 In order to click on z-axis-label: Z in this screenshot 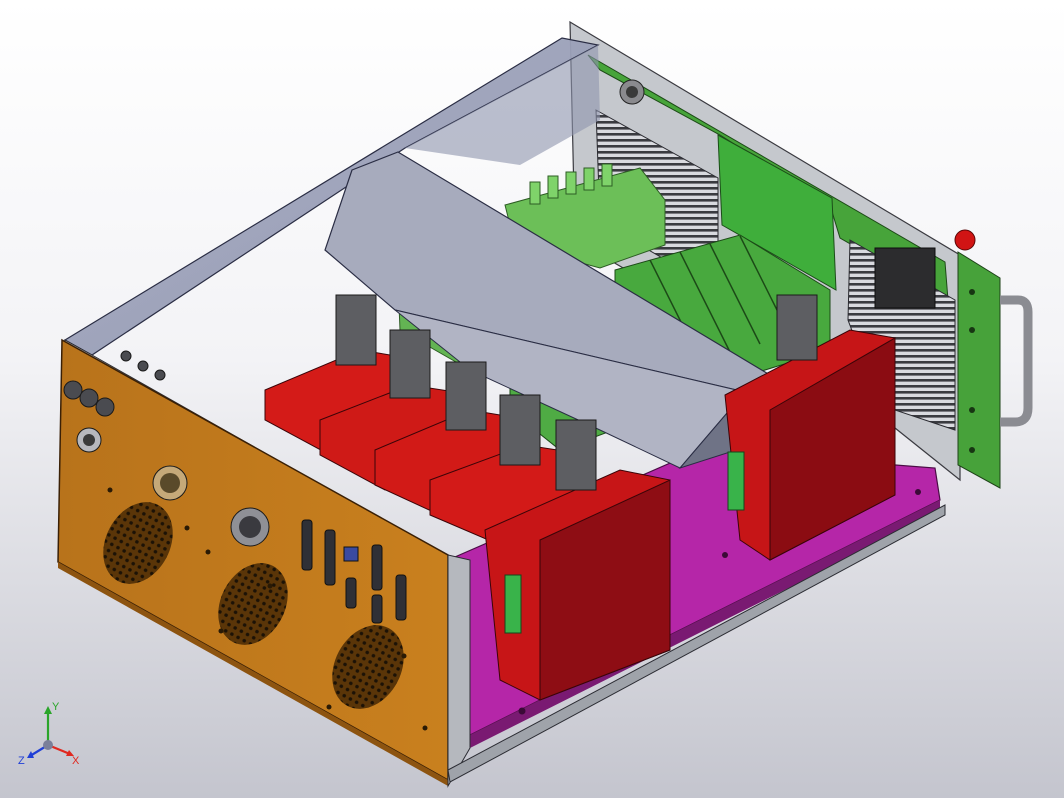, I will do `click(21, 761)`.